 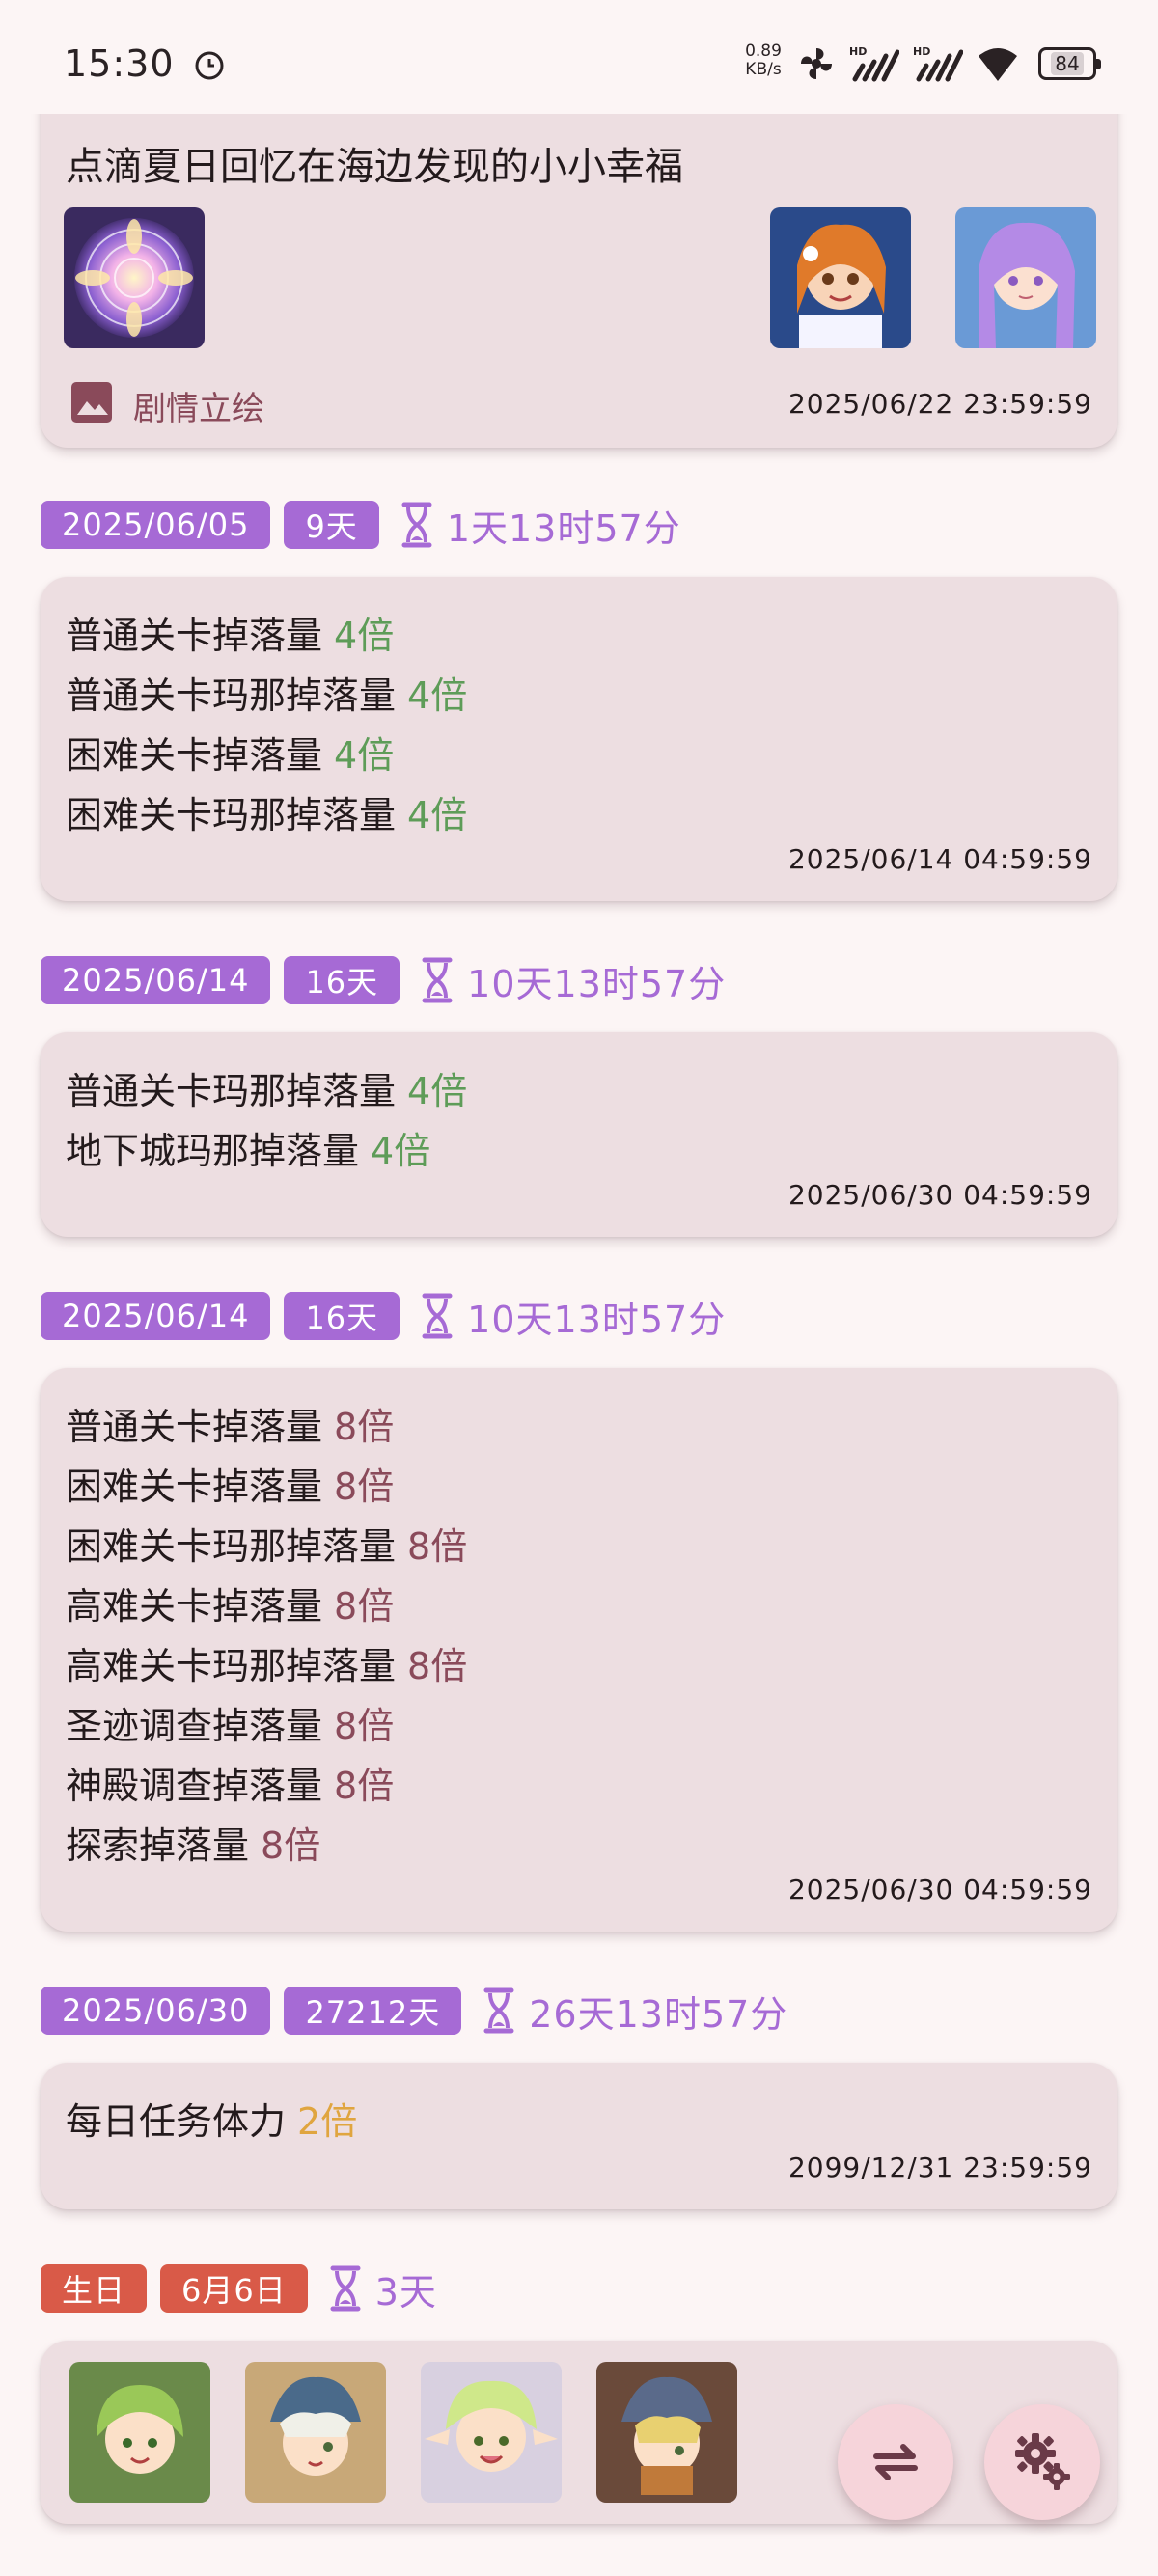 I want to click on campaign-line: 高难关卡玛那掉落量 8倍, so click(x=266, y=1662).